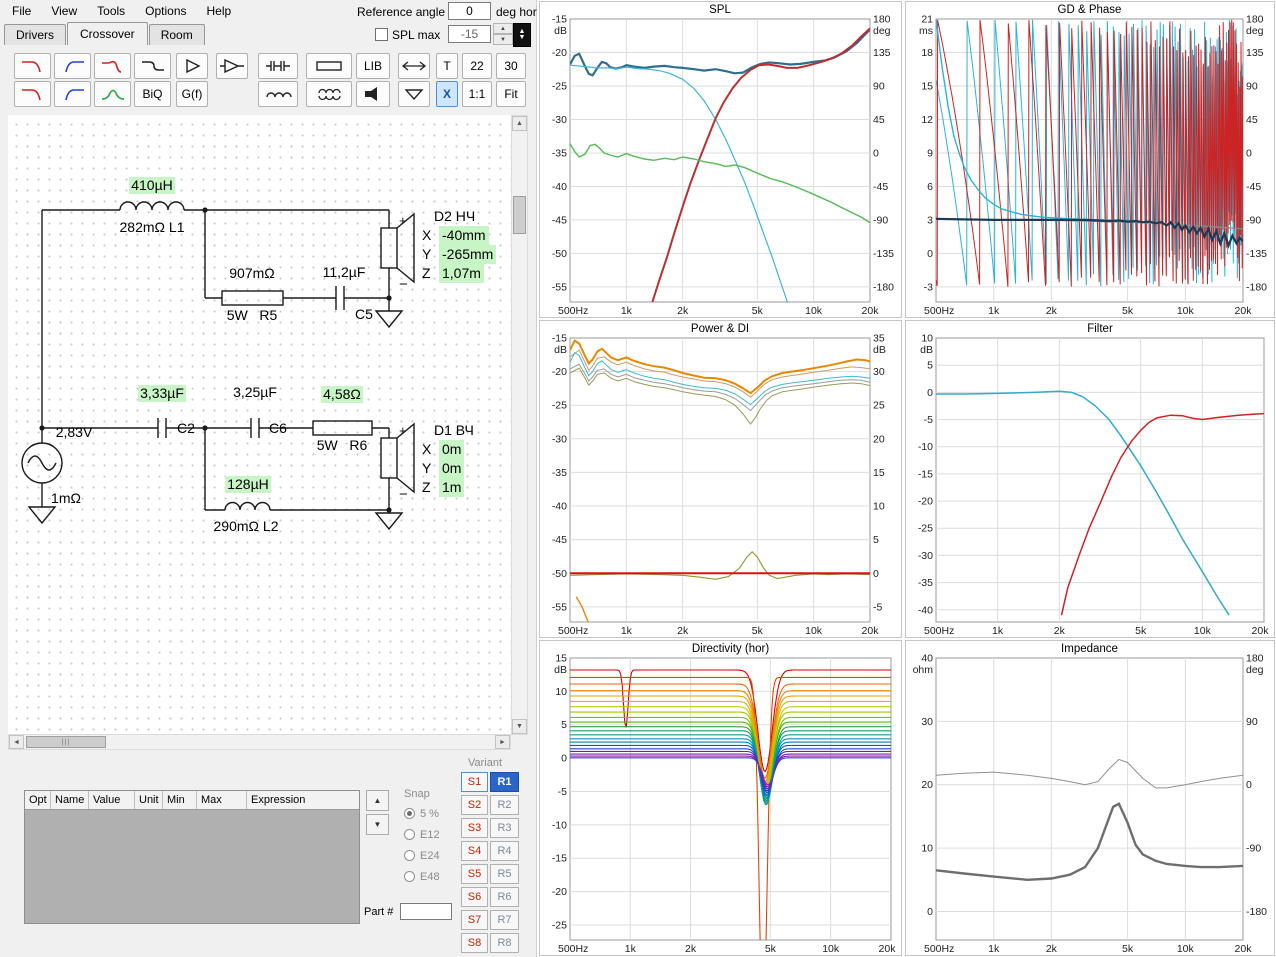 This screenshot has height=957, width=1276. I want to click on capacitor-C5, so click(340, 298).